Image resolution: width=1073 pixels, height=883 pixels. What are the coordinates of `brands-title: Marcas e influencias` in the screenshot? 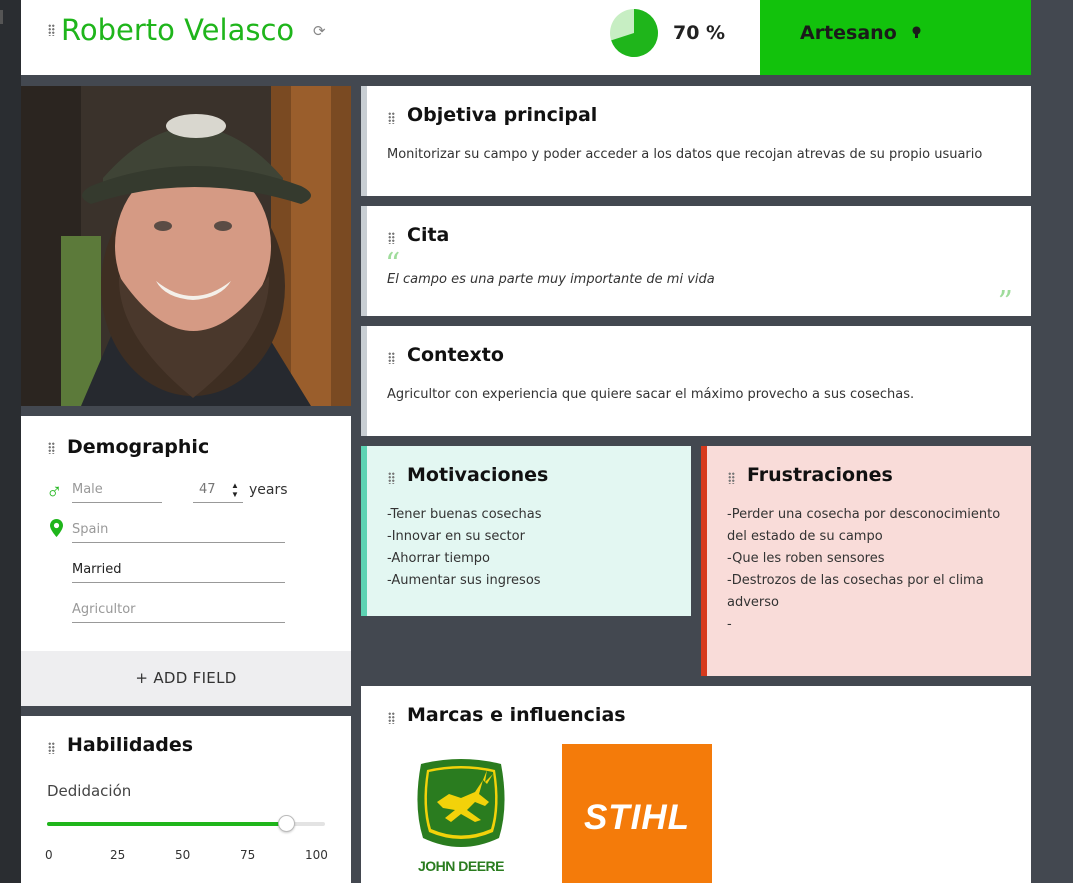 It's located at (516, 715).